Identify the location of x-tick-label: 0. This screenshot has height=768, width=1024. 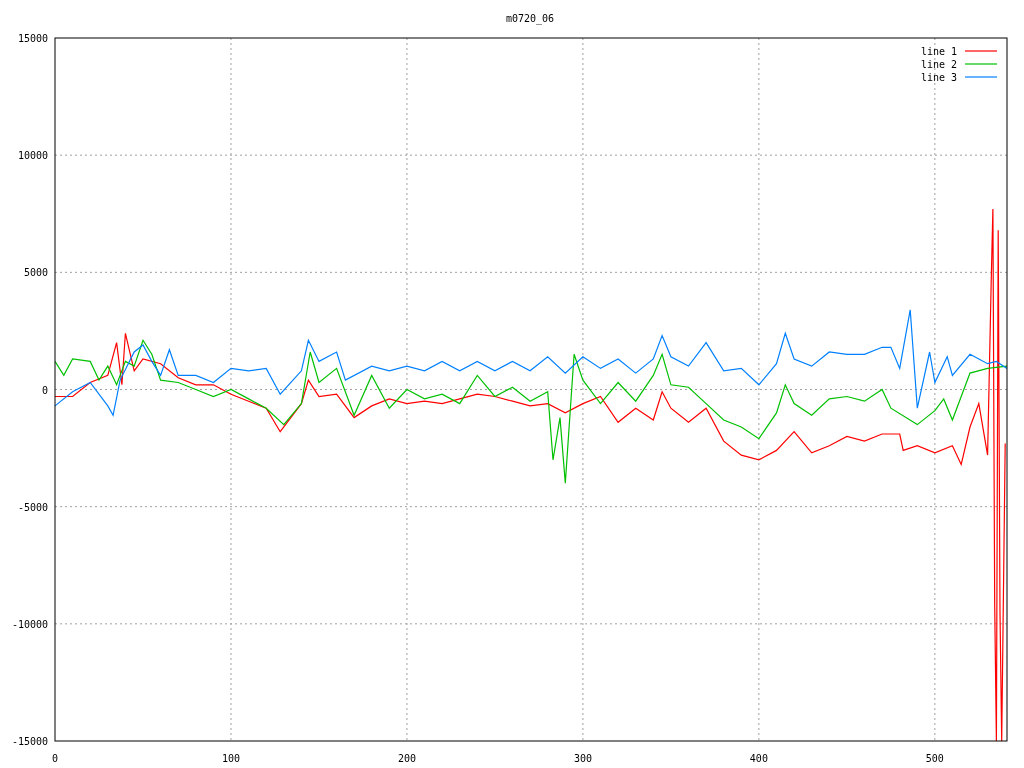
(55, 758).